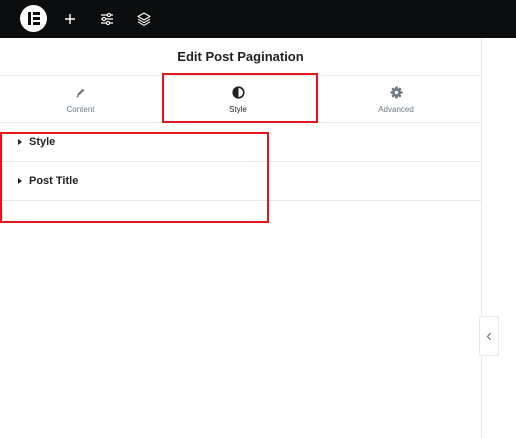 This screenshot has height=438, width=516. I want to click on chevron-left-icon, so click(488, 336).